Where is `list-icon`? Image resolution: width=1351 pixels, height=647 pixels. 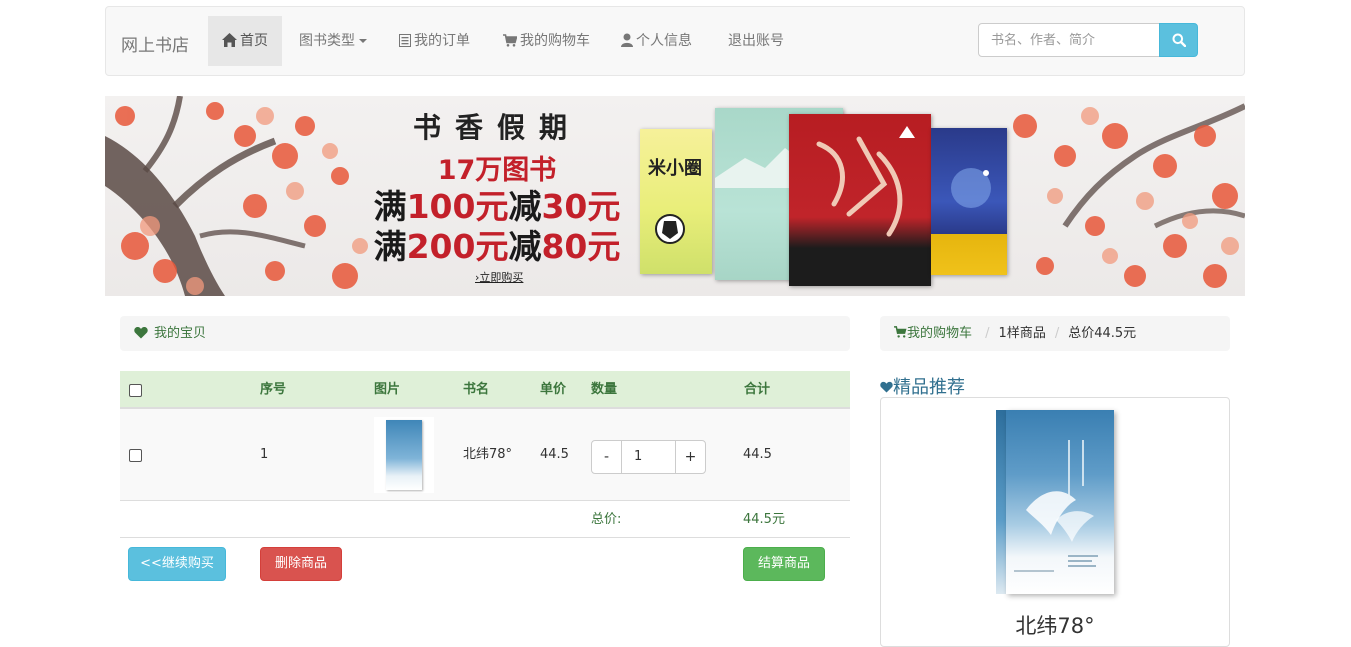 list-icon is located at coordinates (405, 40).